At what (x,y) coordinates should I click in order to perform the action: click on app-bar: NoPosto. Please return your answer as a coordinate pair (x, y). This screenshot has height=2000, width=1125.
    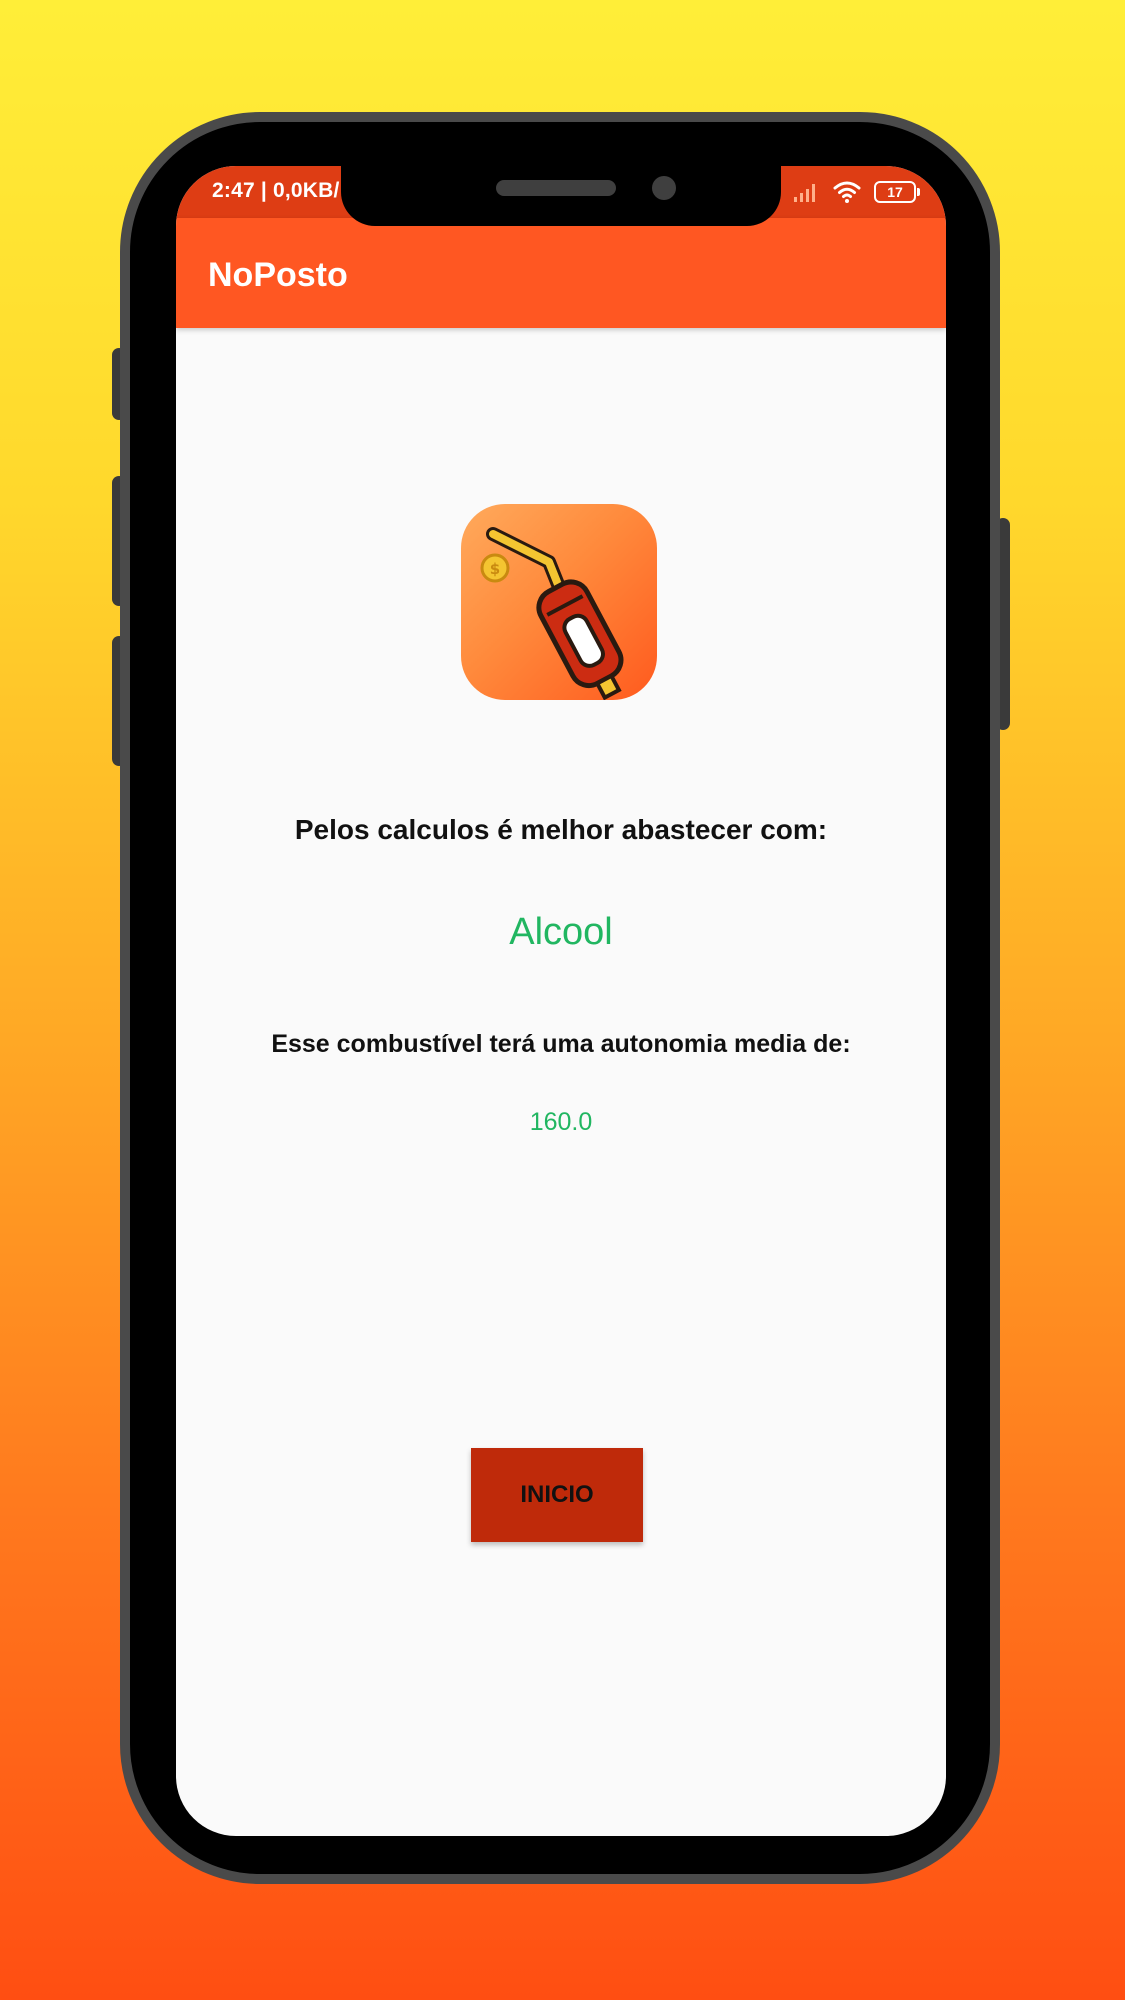
    Looking at the image, I should click on (561, 273).